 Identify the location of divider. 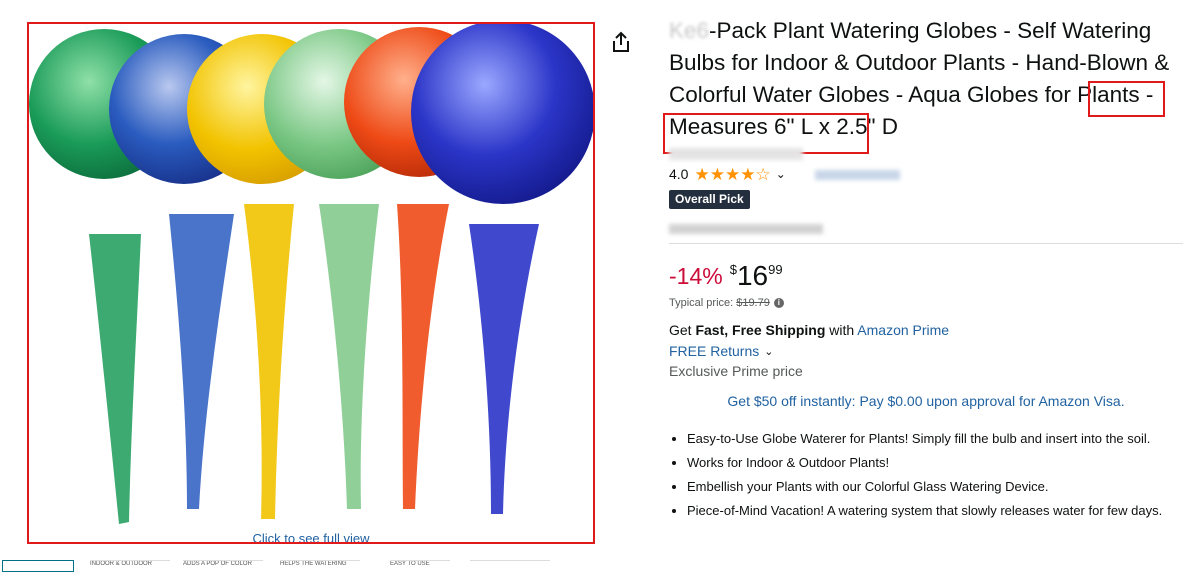
(926, 243).